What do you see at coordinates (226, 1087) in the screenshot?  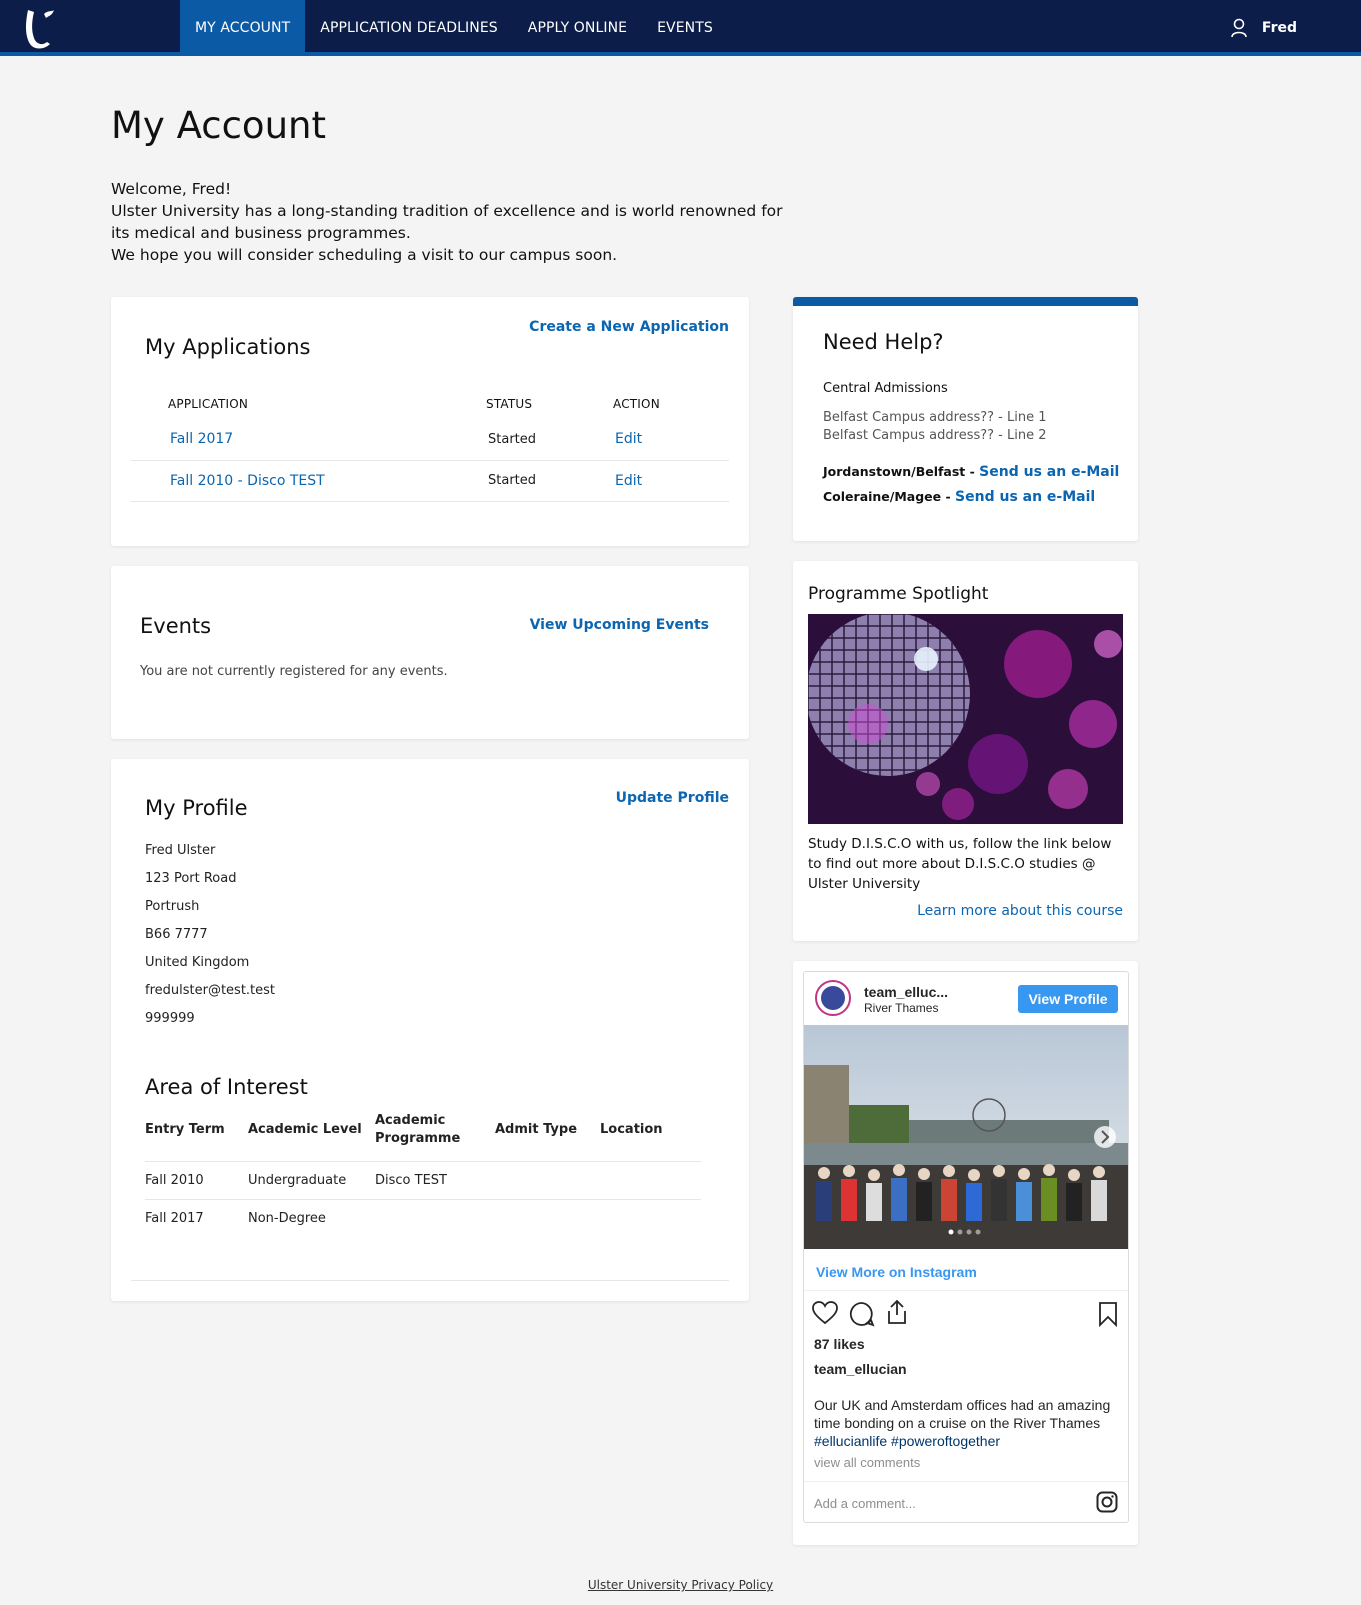 I see `area-of-interest-title: Area of Interest` at bounding box center [226, 1087].